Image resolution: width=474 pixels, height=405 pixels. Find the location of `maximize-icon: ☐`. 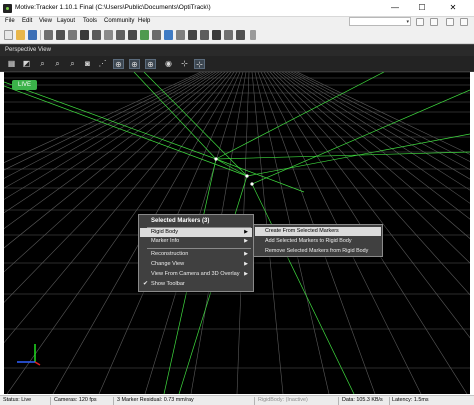

maximize-icon: ☐ is located at coordinates (422, 8).